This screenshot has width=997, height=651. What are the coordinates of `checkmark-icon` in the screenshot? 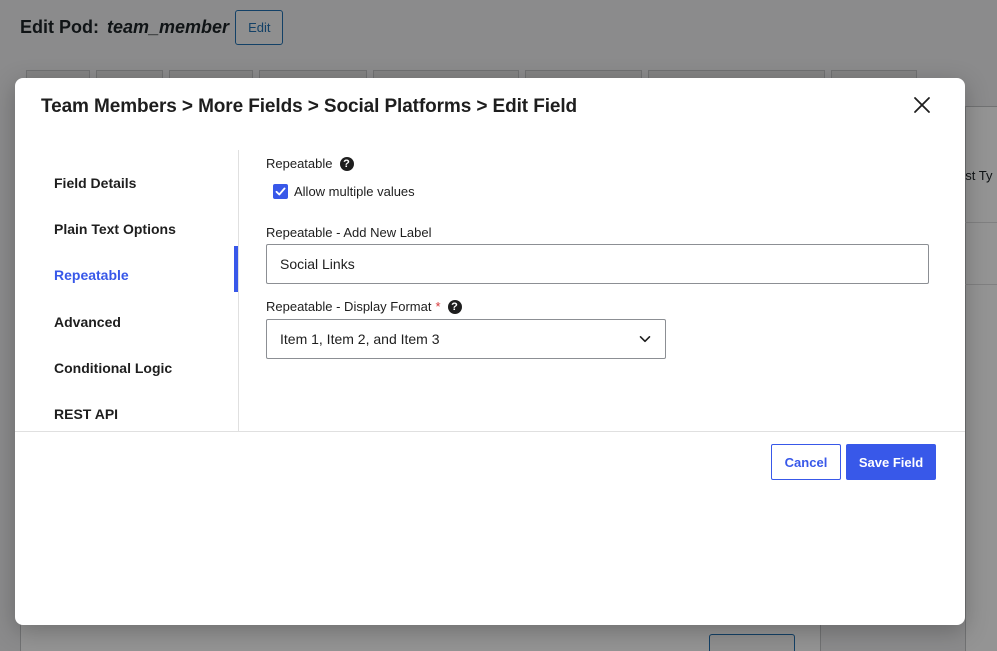 It's located at (280, 191).